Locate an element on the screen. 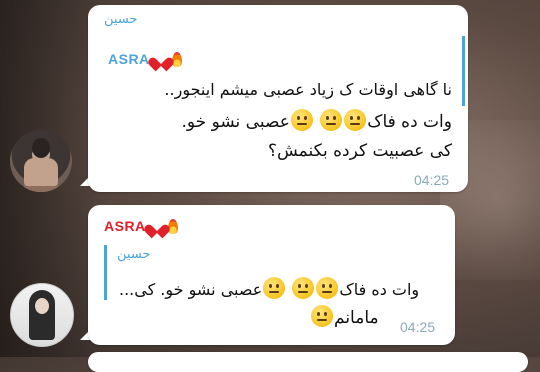 This screenshot has height=372, width=540. avatar-asra is located at coordinates (42, 315).